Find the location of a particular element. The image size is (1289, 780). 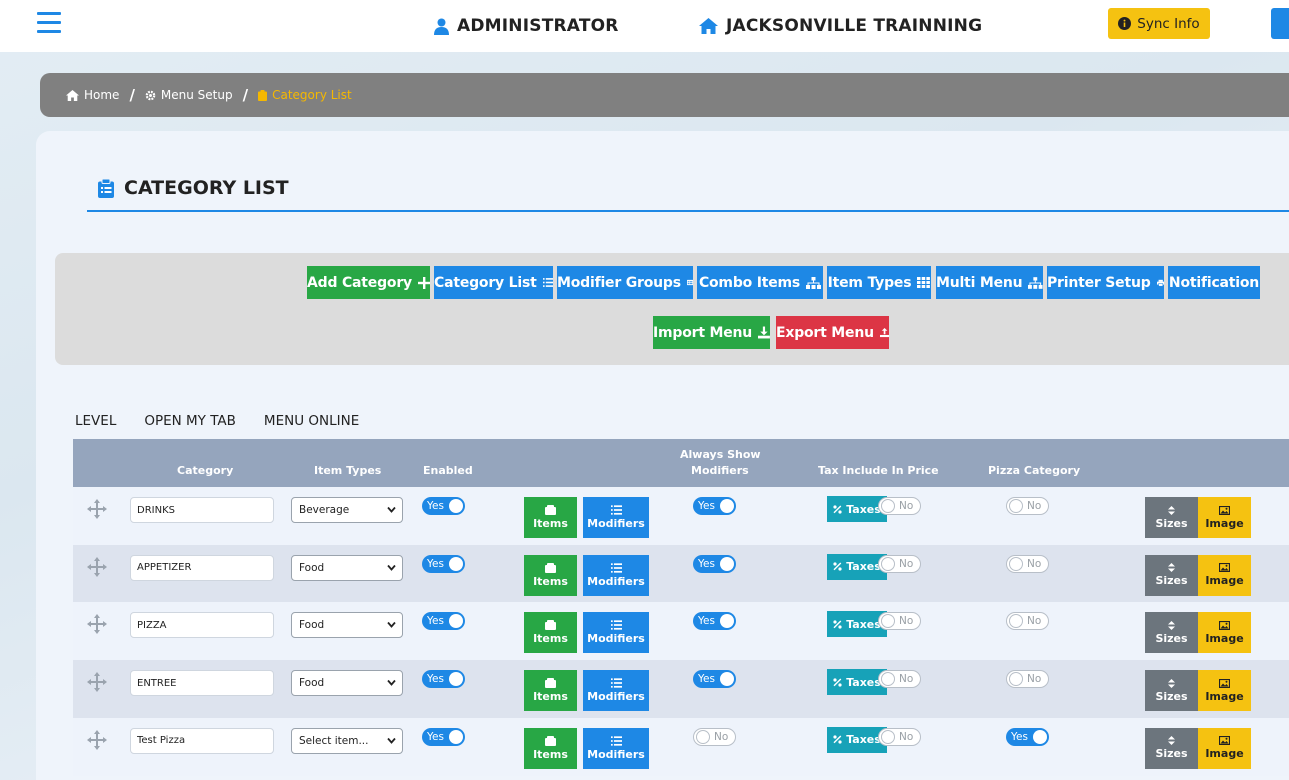

download-icon is located at coordinates (764, 332).